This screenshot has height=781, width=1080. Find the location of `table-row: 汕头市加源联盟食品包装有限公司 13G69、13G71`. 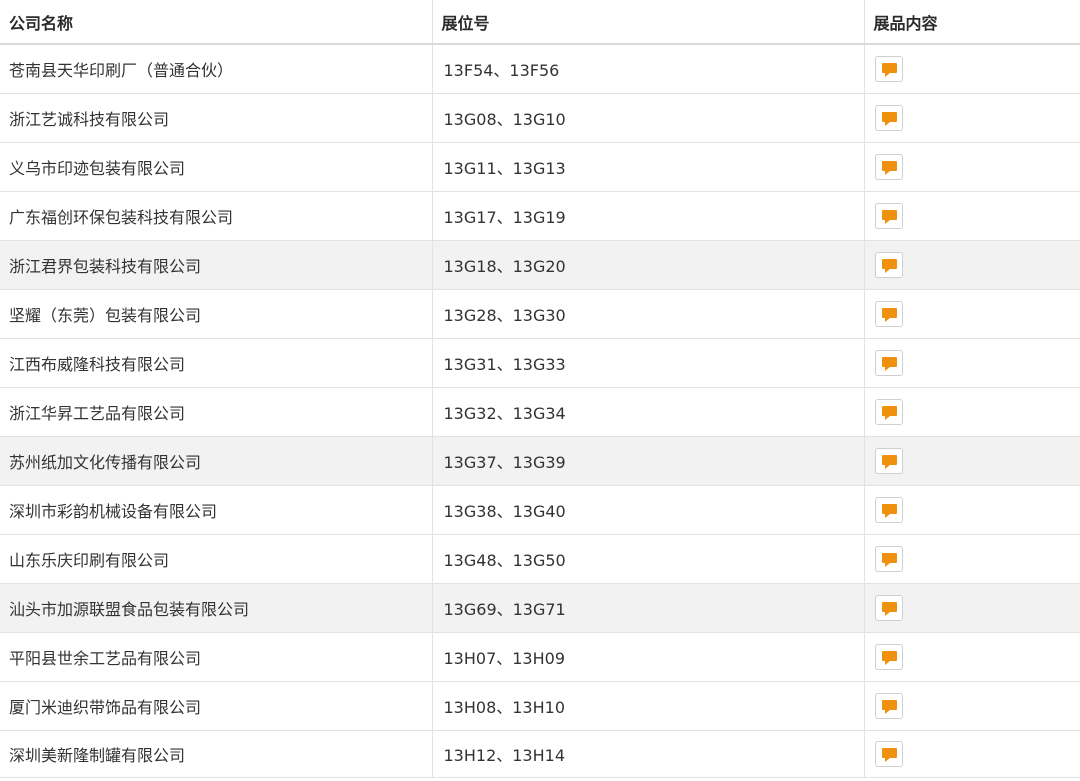

table-row: 汕头市加源联盟食品包装有限公司 13G69、13G71 is located at coordinates (540, 608).